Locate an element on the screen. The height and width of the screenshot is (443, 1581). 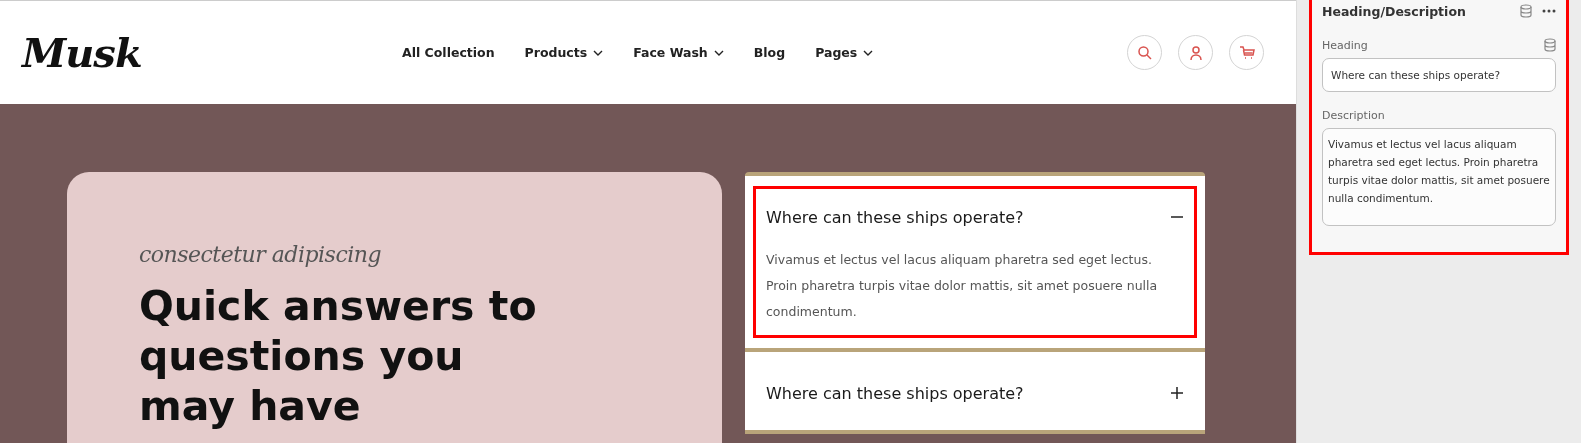
description-field: Vivamus et lectus vel lacus aliquam pharetra sed eget lectus. Proin pharetra turpis vitae dolor mattis, sit amet posuere nulla condimentum. is located at coordinates (1439, 177).